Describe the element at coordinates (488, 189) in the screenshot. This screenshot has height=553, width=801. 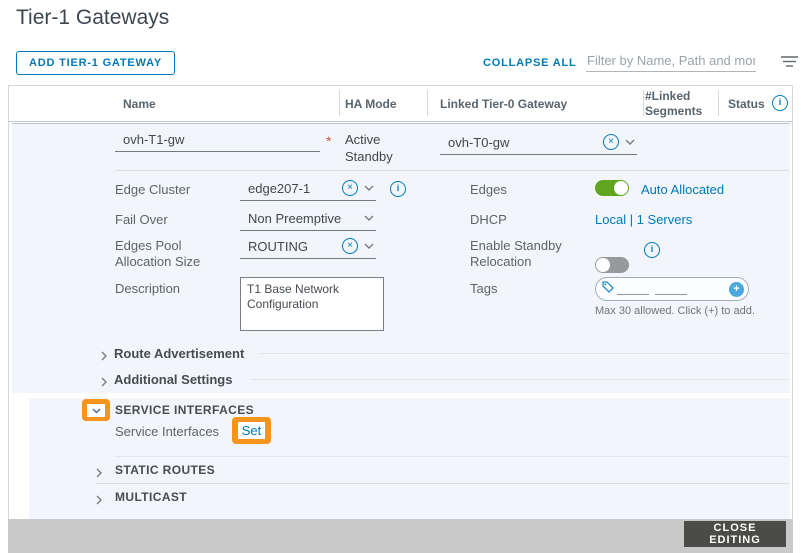
I see `edges-label: Edges` at that location.